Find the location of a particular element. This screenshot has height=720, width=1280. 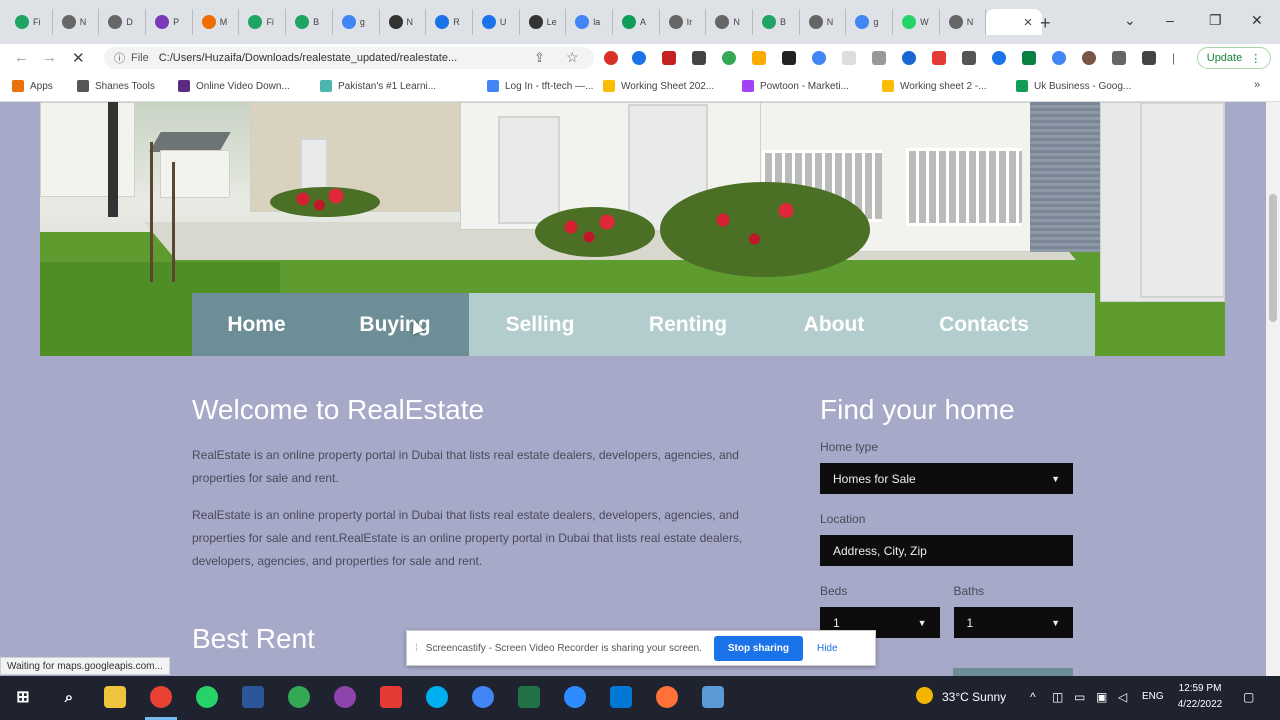

nav-selling: Selling is located at coordinates (540, 324).